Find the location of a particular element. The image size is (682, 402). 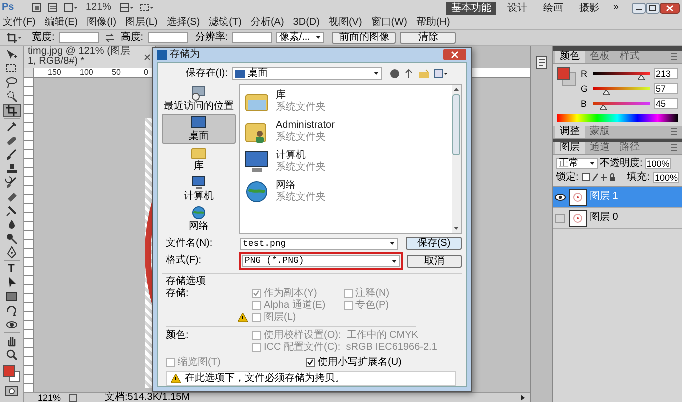

value-field: 213 is located at coordinates (666, 73).